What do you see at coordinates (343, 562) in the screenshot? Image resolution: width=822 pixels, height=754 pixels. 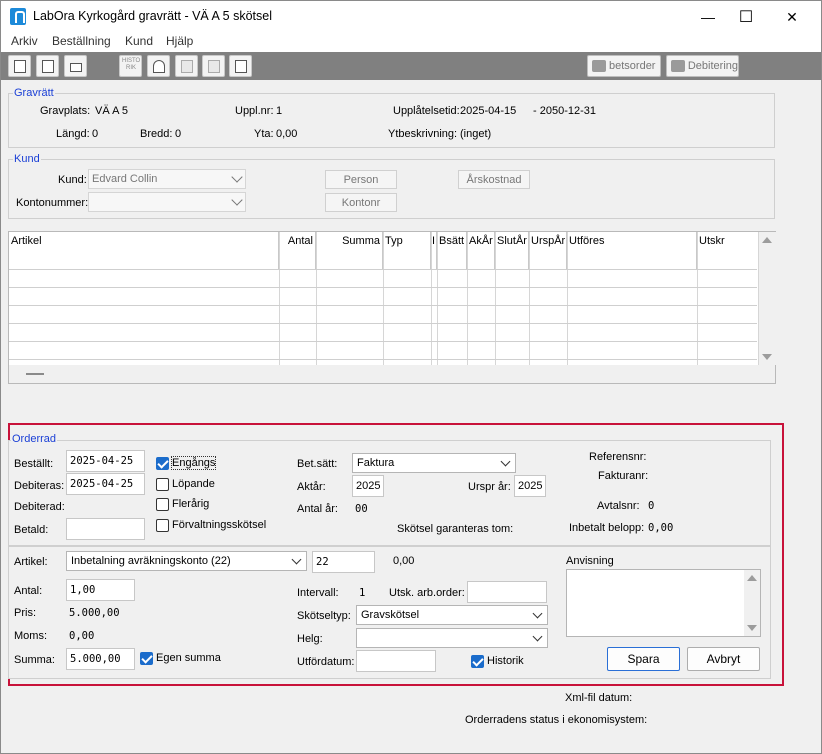 I see `artikel-code-field: 22` at bounding box center [343, 562].